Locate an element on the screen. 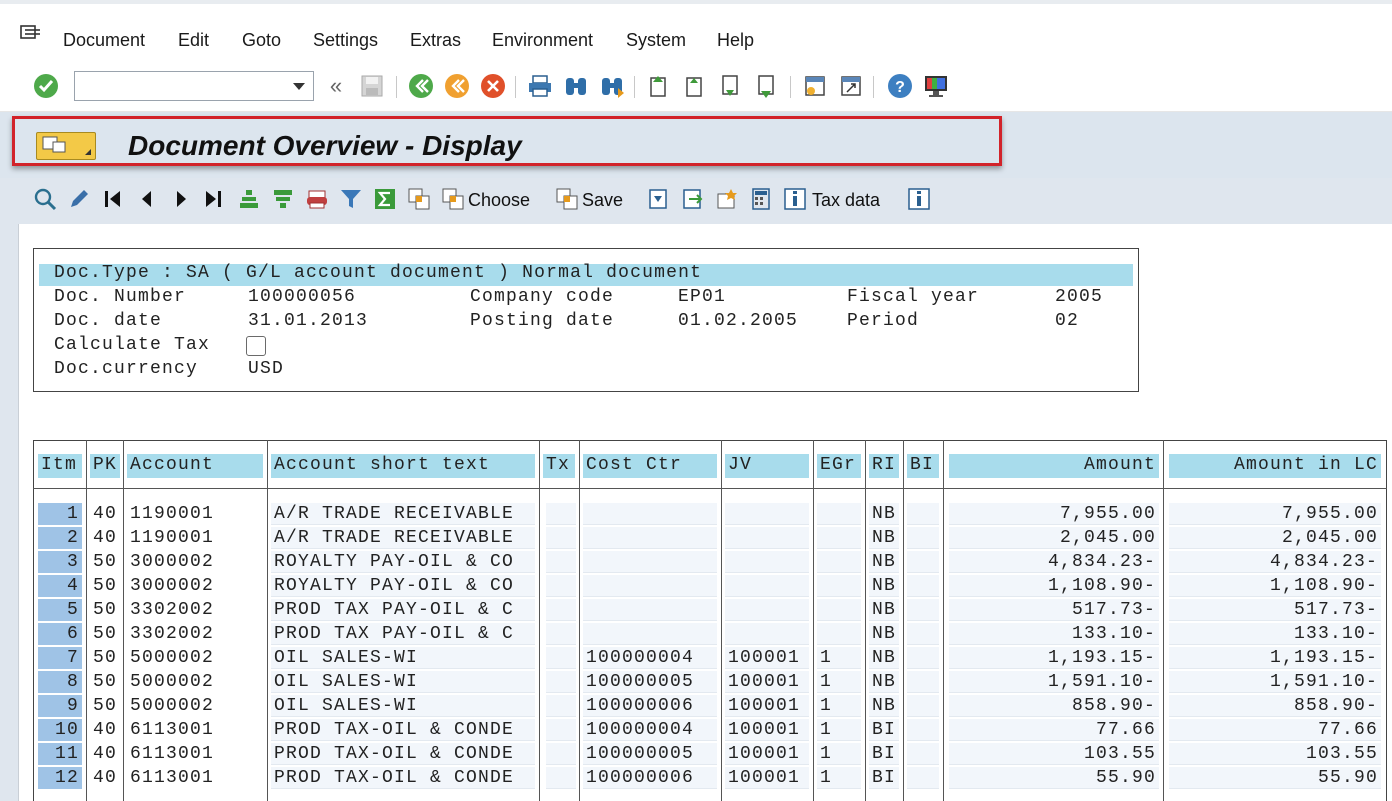 The height and width of the screenshot is (801, 1392). layout-icon is located at coordinates (936, 86).